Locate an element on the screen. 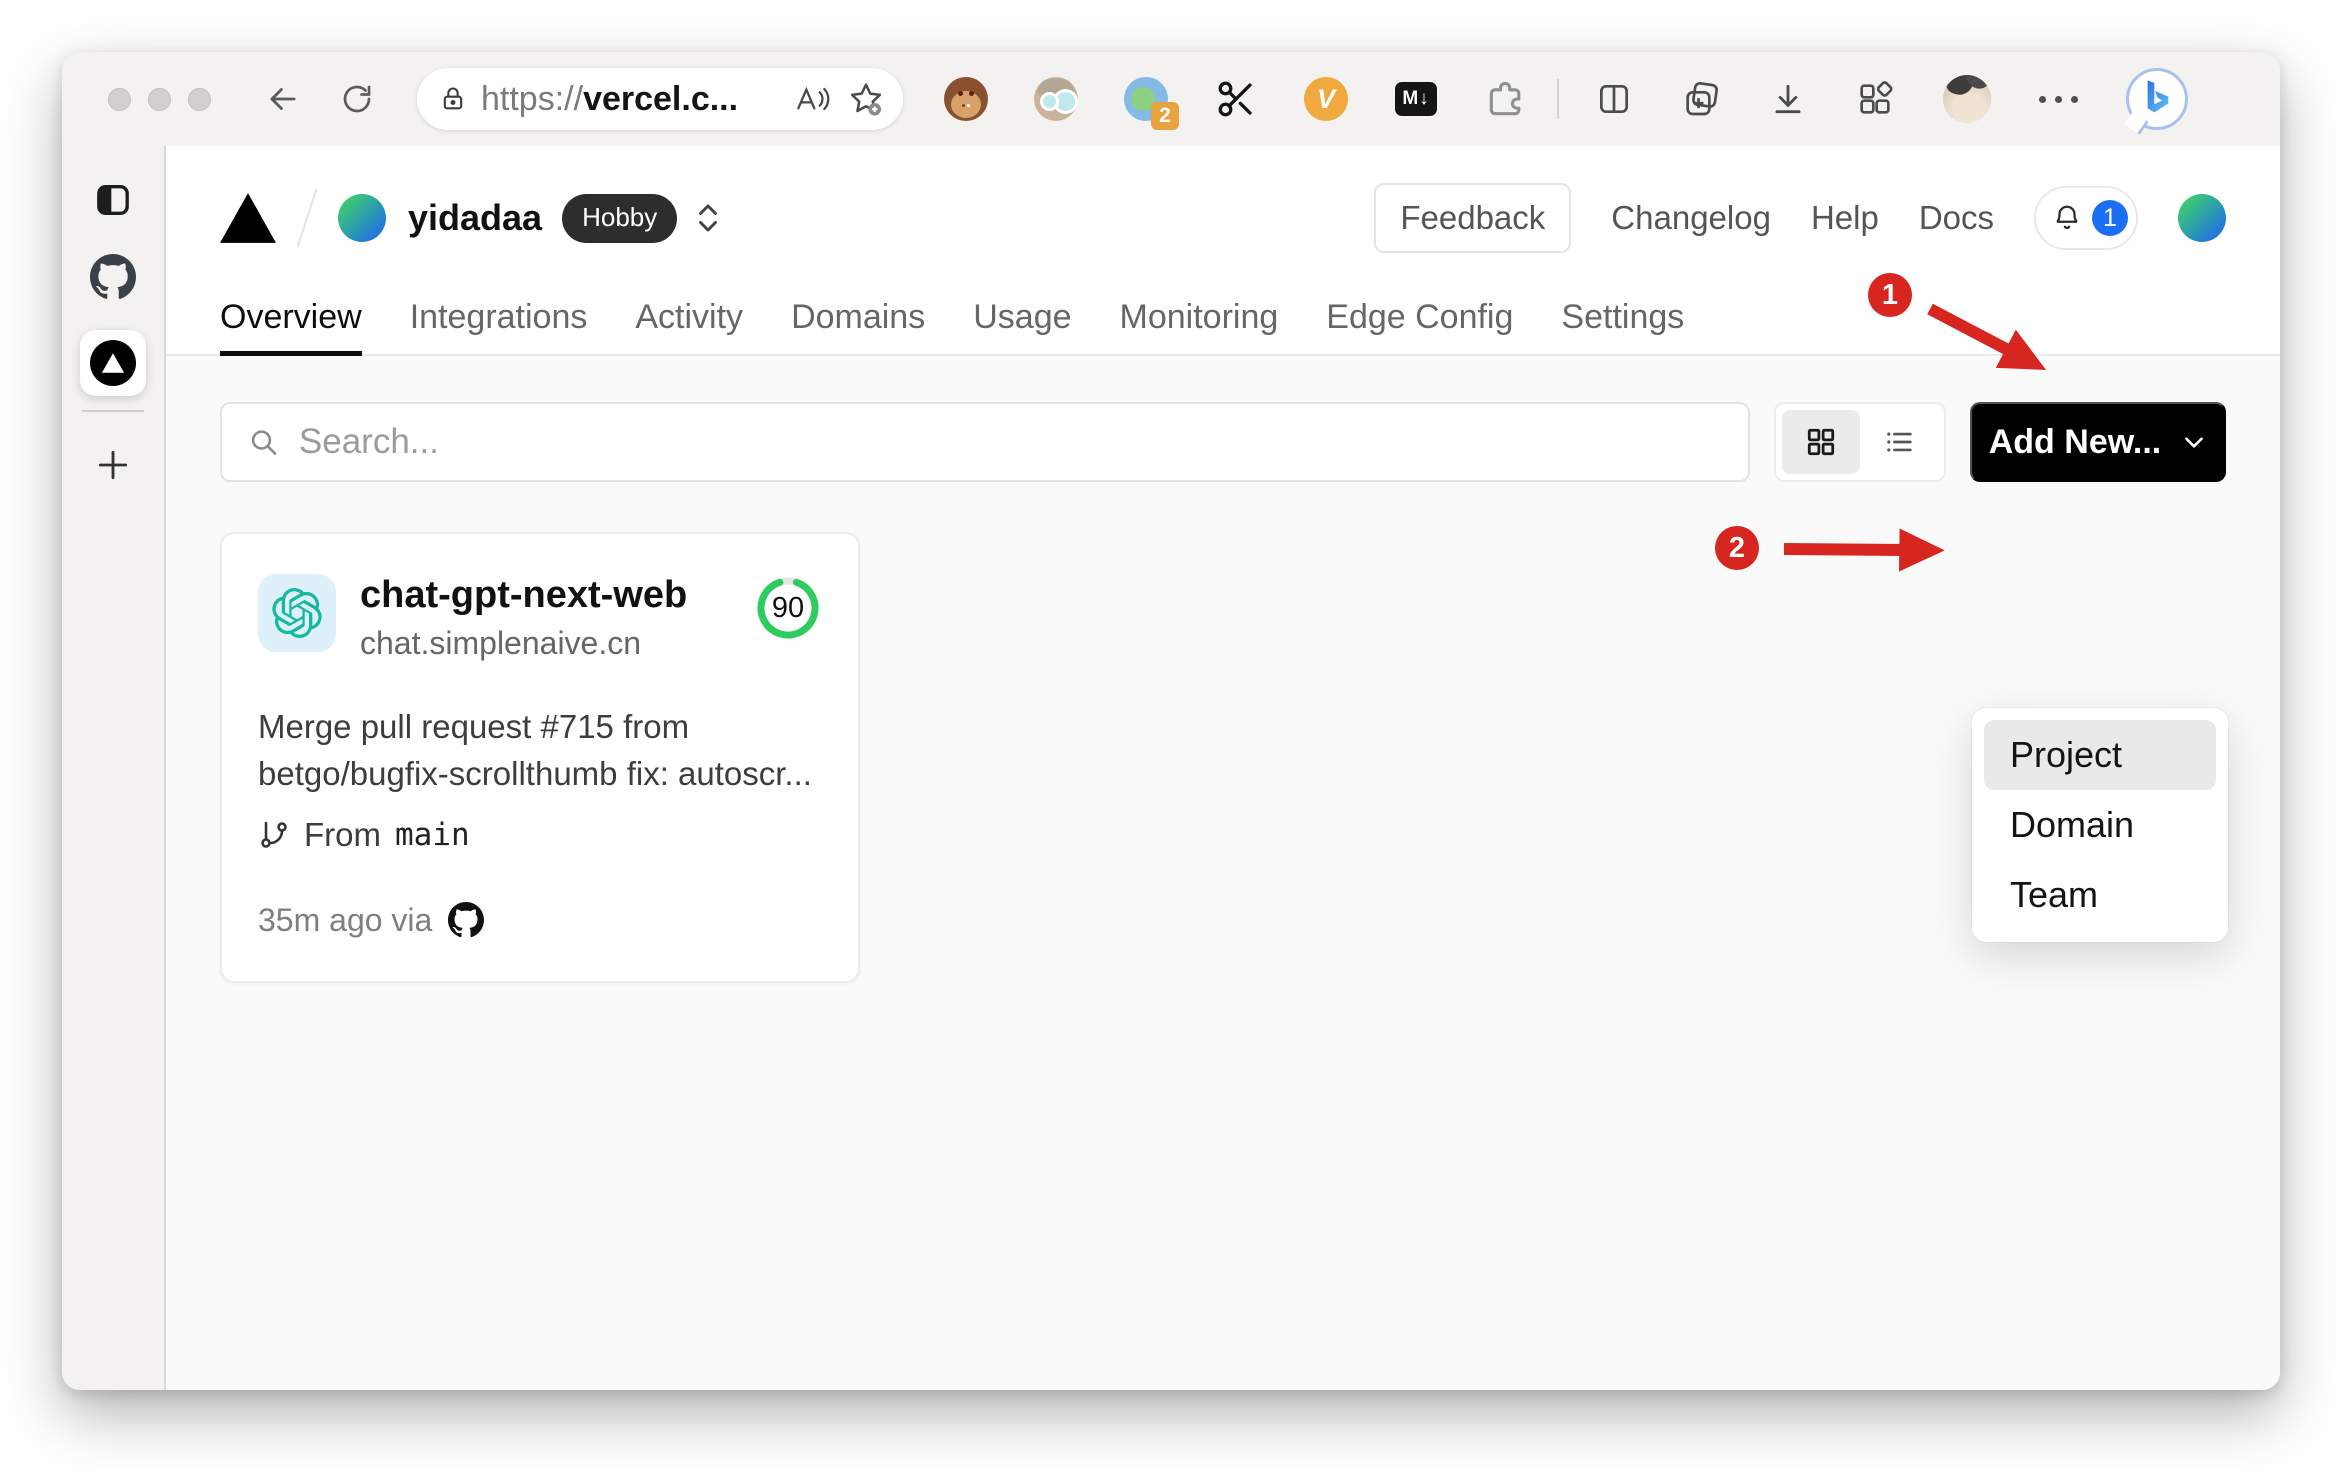  close-window-button is located at coordinates (119, 99).